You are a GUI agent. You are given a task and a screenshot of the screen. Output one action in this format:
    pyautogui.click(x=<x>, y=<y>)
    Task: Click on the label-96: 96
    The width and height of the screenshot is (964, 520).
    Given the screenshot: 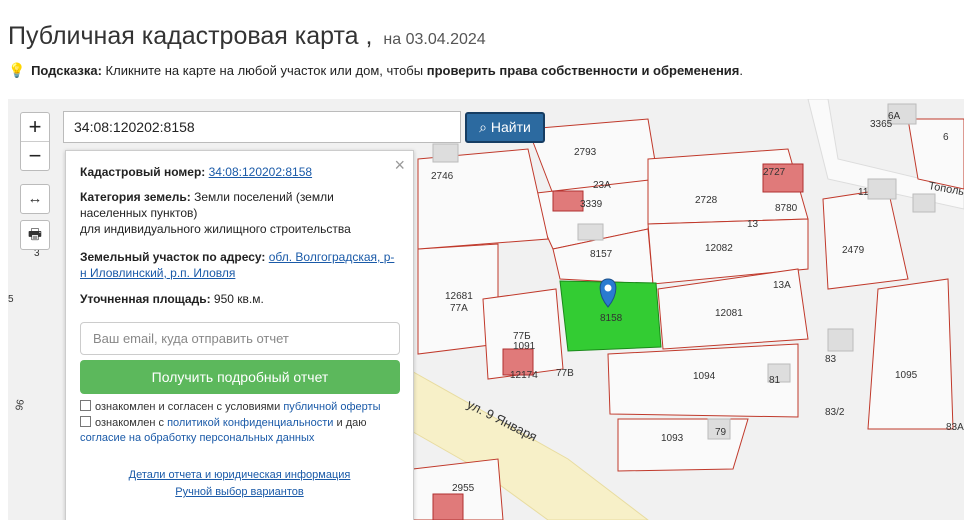 What is the action you would take?
    pyautogui.click(x=20, y=404)
    